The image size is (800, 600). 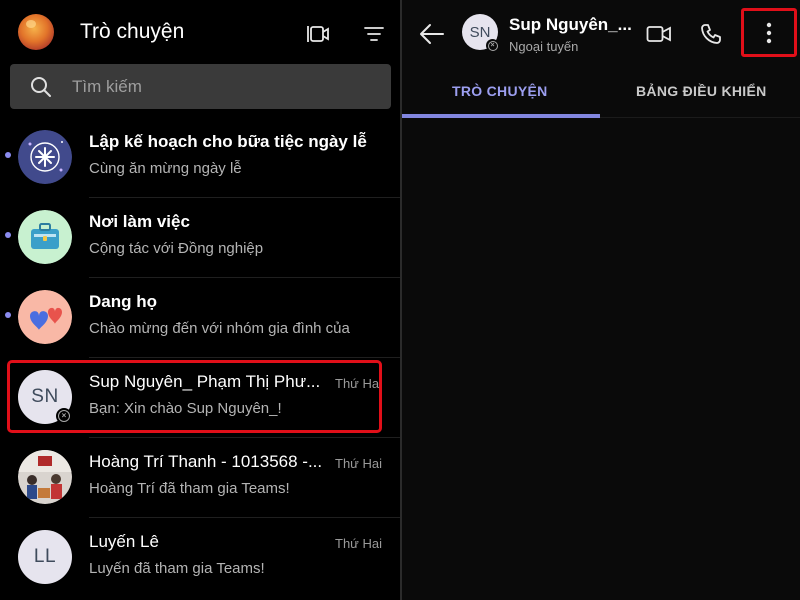 I want to click on hearts-avatar, so click(x=45, y=317).